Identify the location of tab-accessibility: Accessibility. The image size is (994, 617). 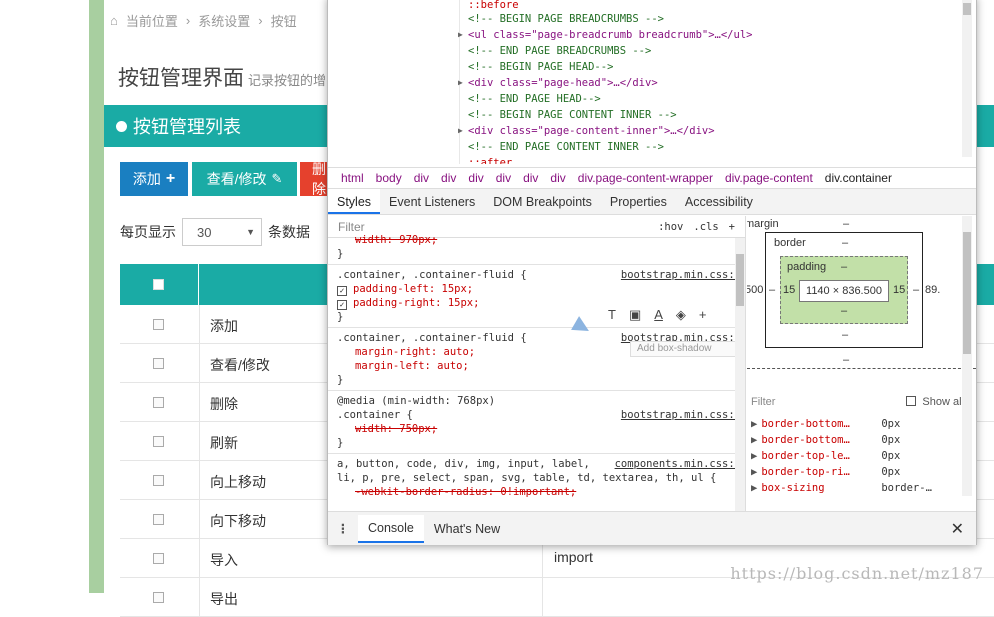
(719, 201).